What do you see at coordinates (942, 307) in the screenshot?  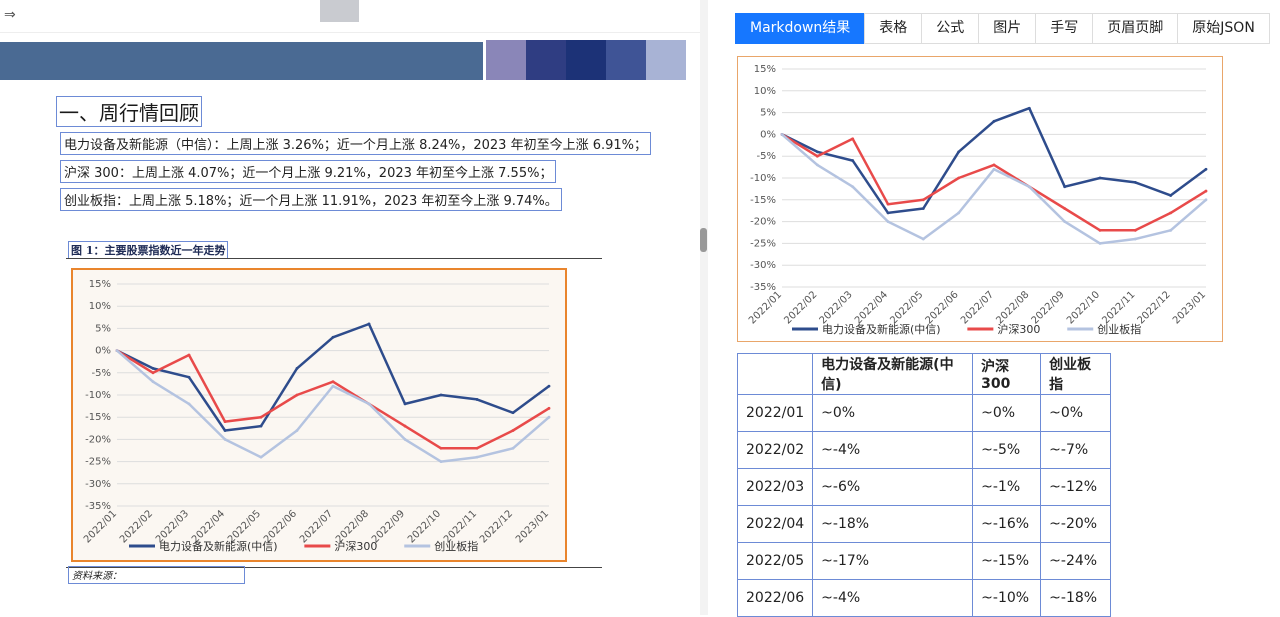 I see `x-tick-label: 2022/06` at bounding box center [942, 307].